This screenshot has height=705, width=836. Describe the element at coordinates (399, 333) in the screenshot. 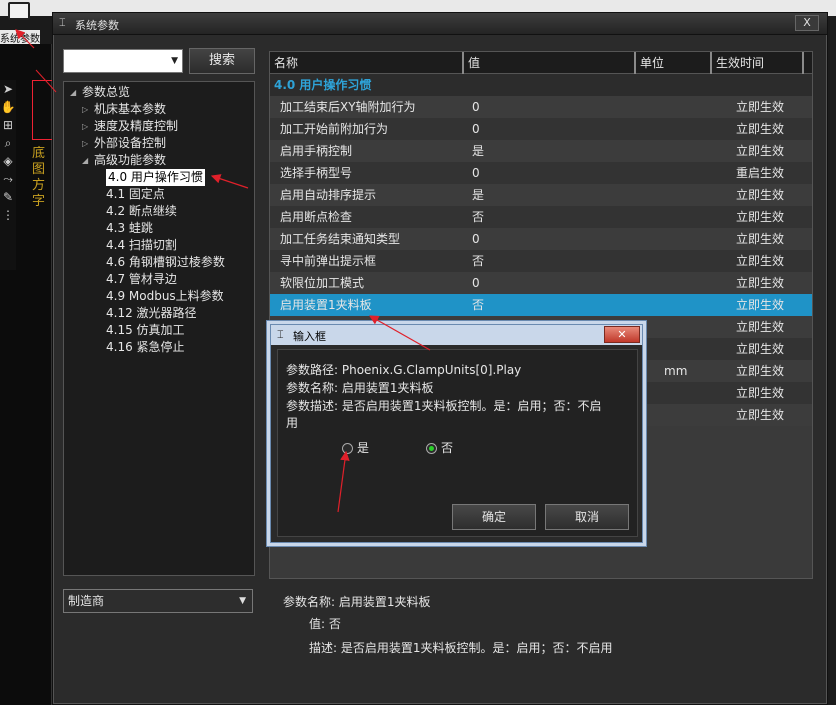

I see `arrow-to-selected-row` at that location.